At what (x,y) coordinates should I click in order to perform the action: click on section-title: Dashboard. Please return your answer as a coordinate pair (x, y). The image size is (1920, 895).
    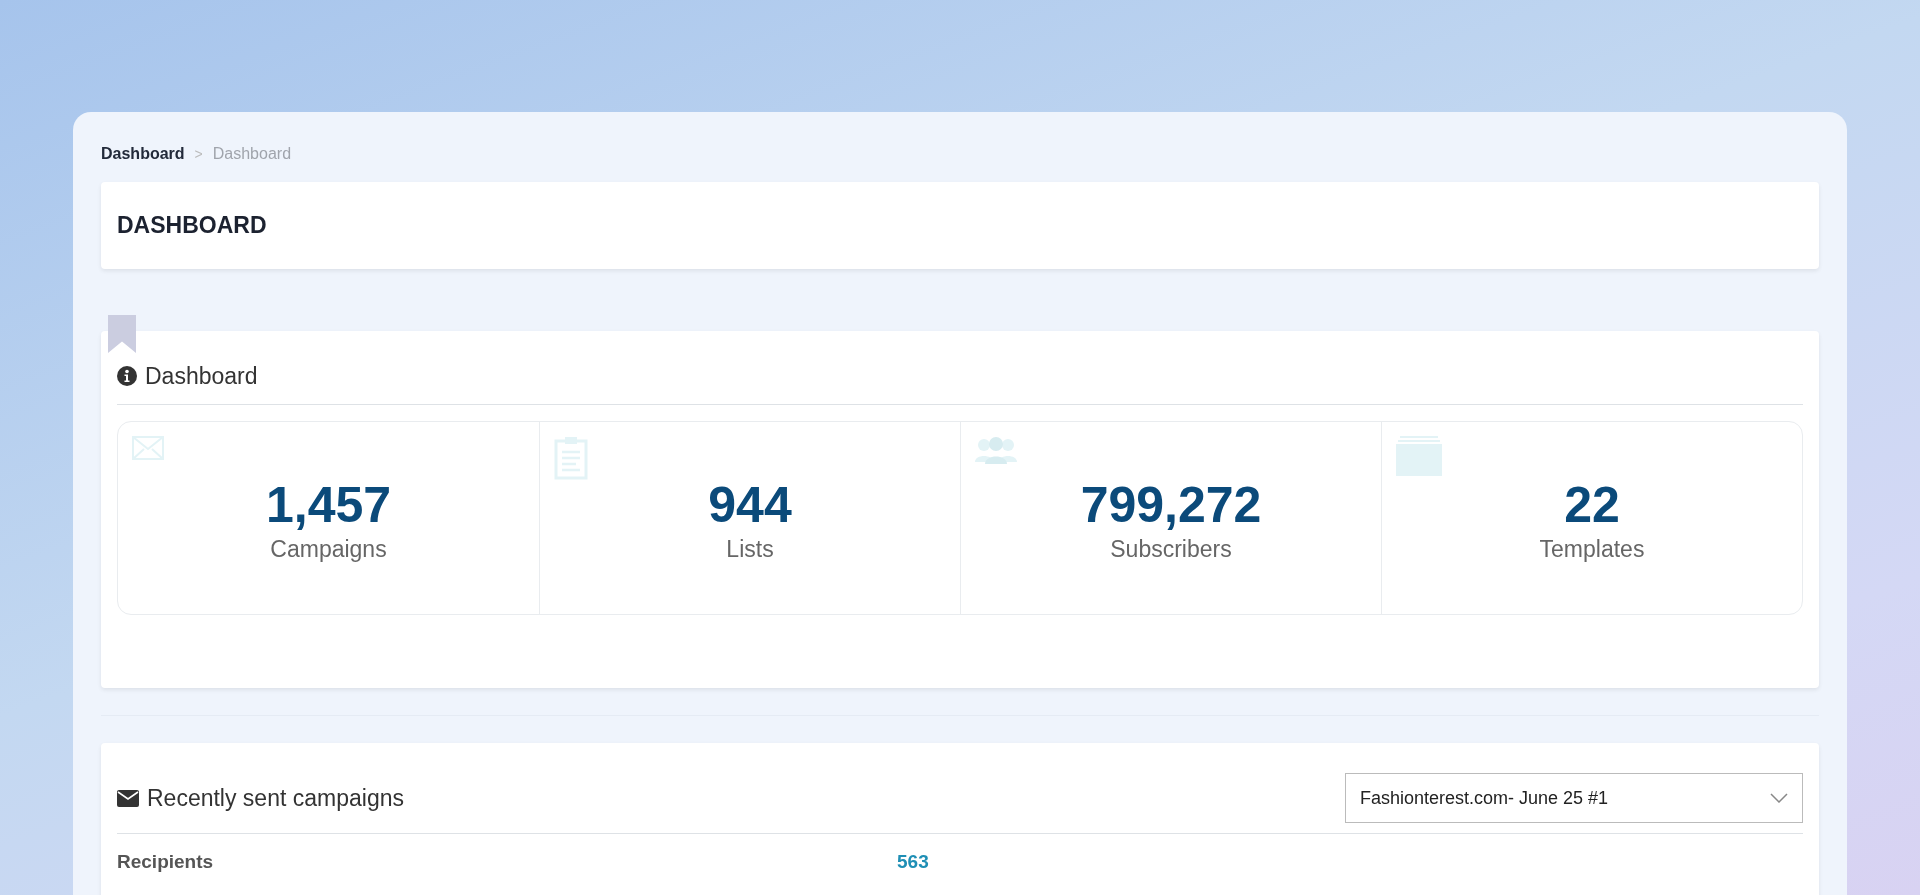
    Looking at the image, I should click on (201, 376).